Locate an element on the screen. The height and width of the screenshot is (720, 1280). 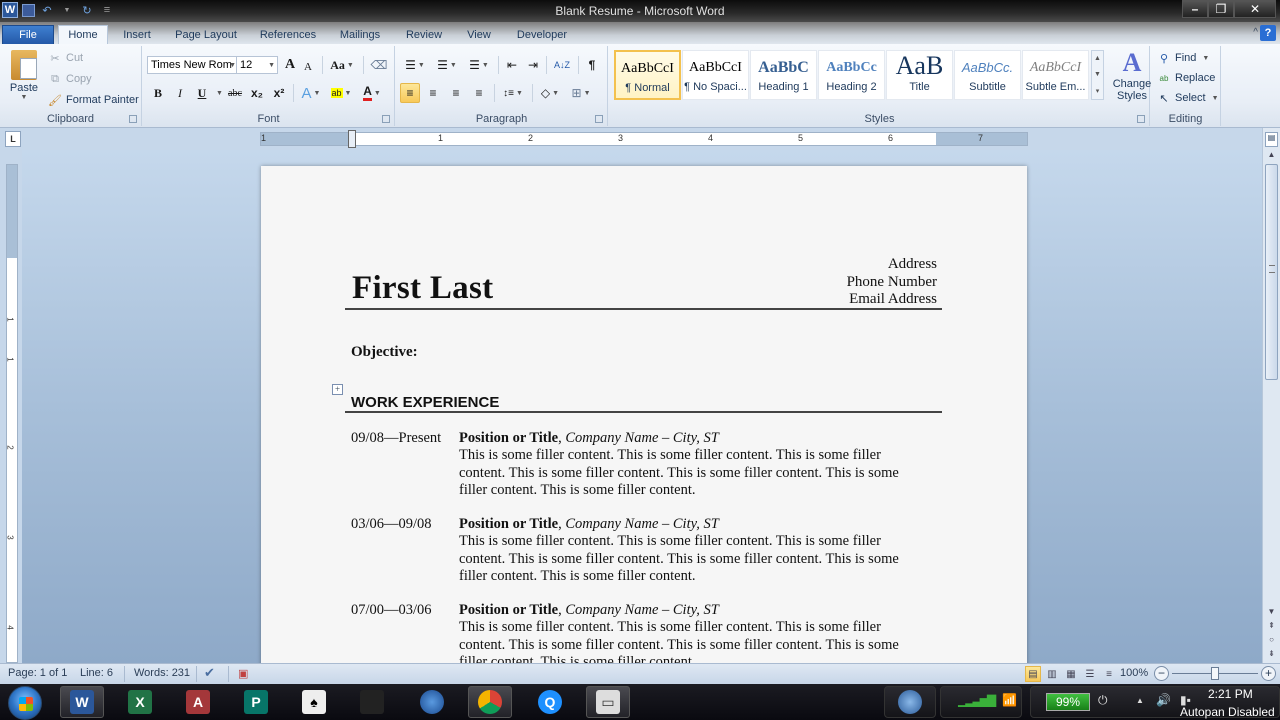
styles-dialog-launcher is located at coordinates (1141, 119).